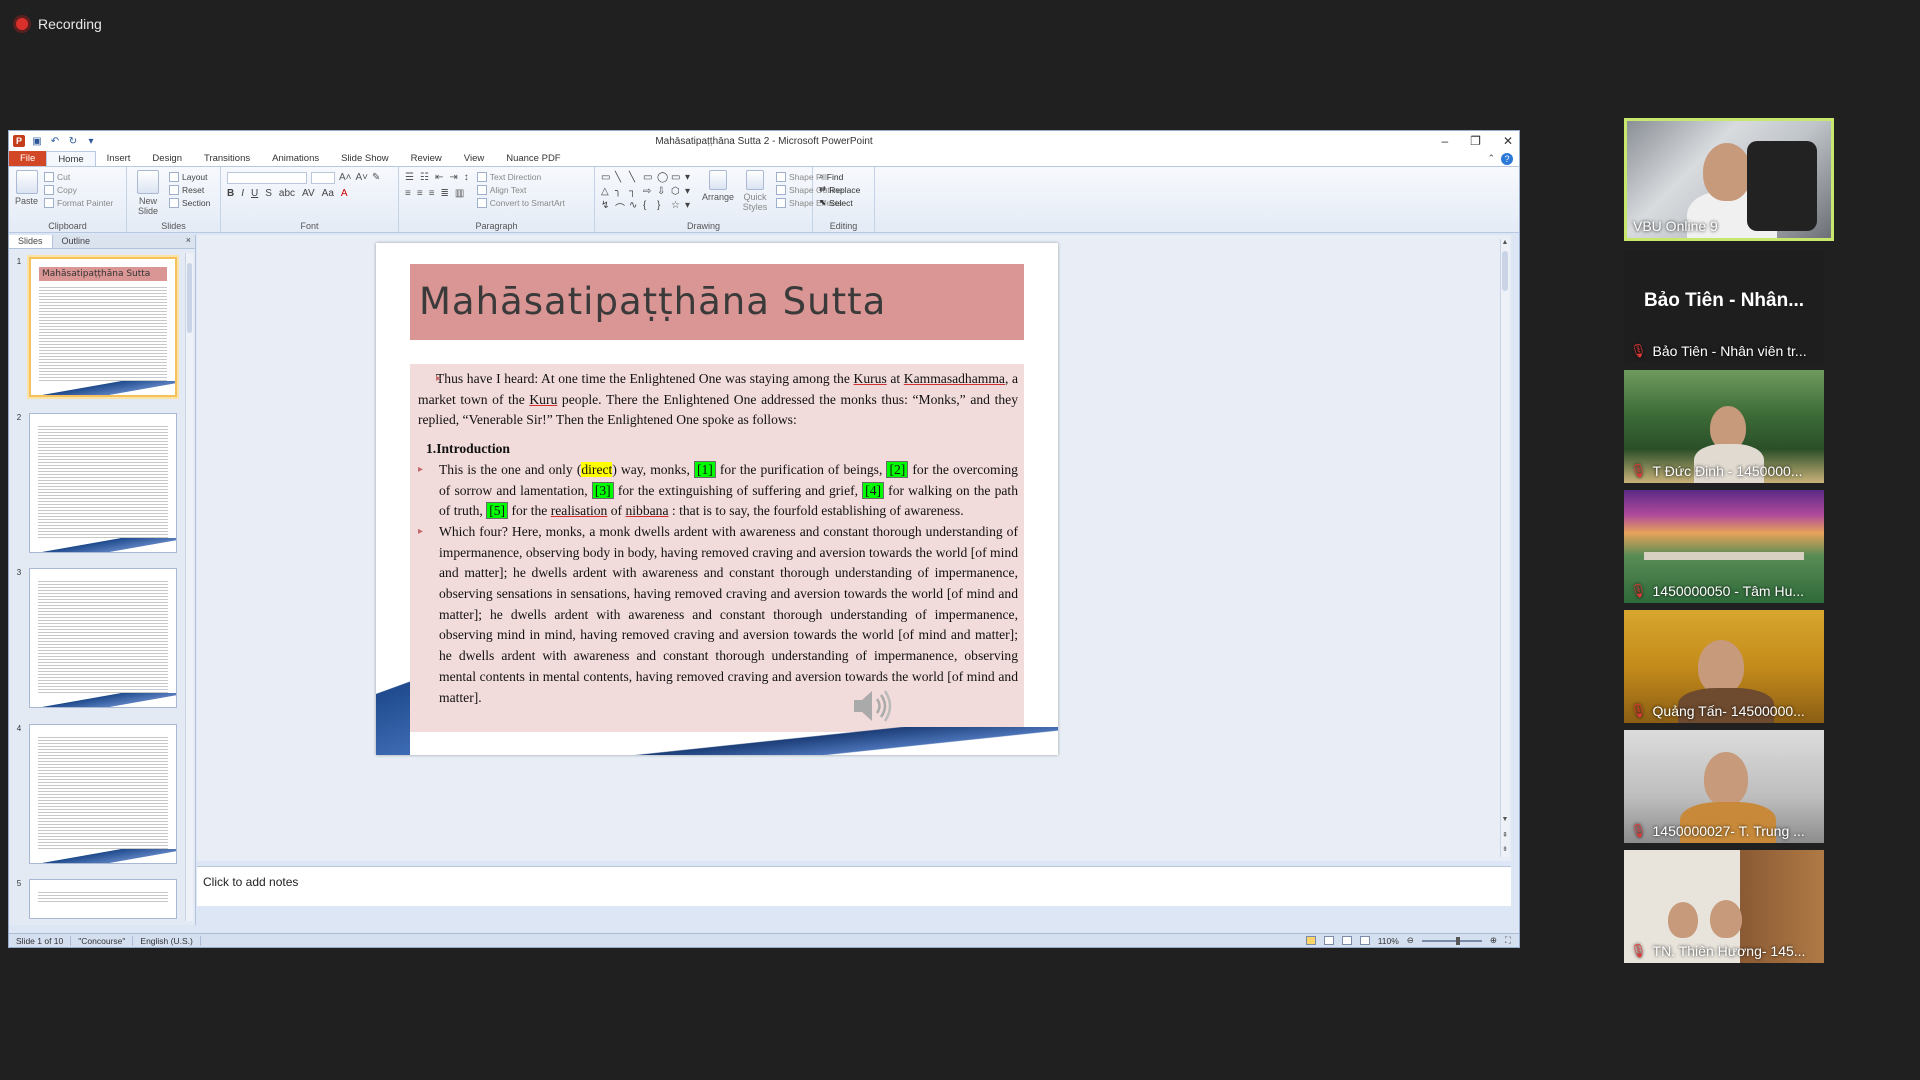  What do you see at coordinates (230, 193) in the screenshot?
I see `bold-button: B` at bounding box center [230, 193].